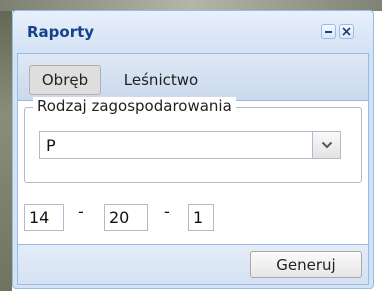 Image resolution: width=382 pixels, height=291 pixels. Describe the element at coordinates (328, 31) in the screenshot. I see `minimize-icon` at that location.